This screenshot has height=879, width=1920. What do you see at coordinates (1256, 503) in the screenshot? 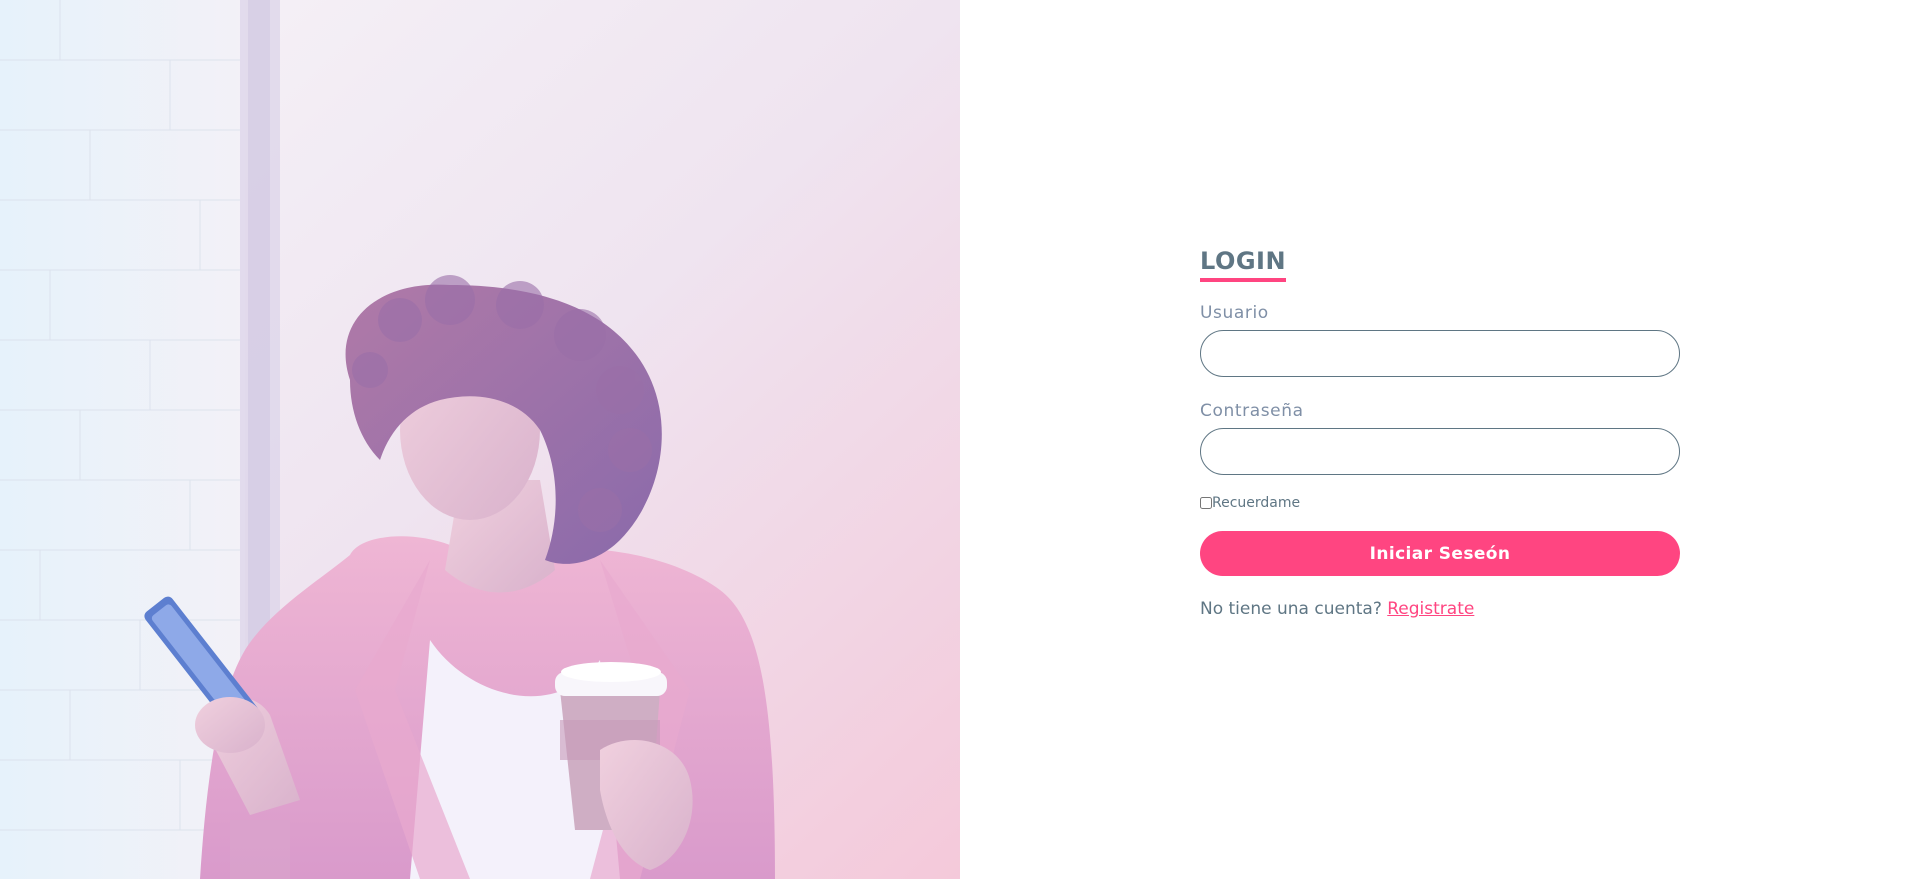
I see `remember-me-label: Recuerdame` at bounding box center [1256, 503].